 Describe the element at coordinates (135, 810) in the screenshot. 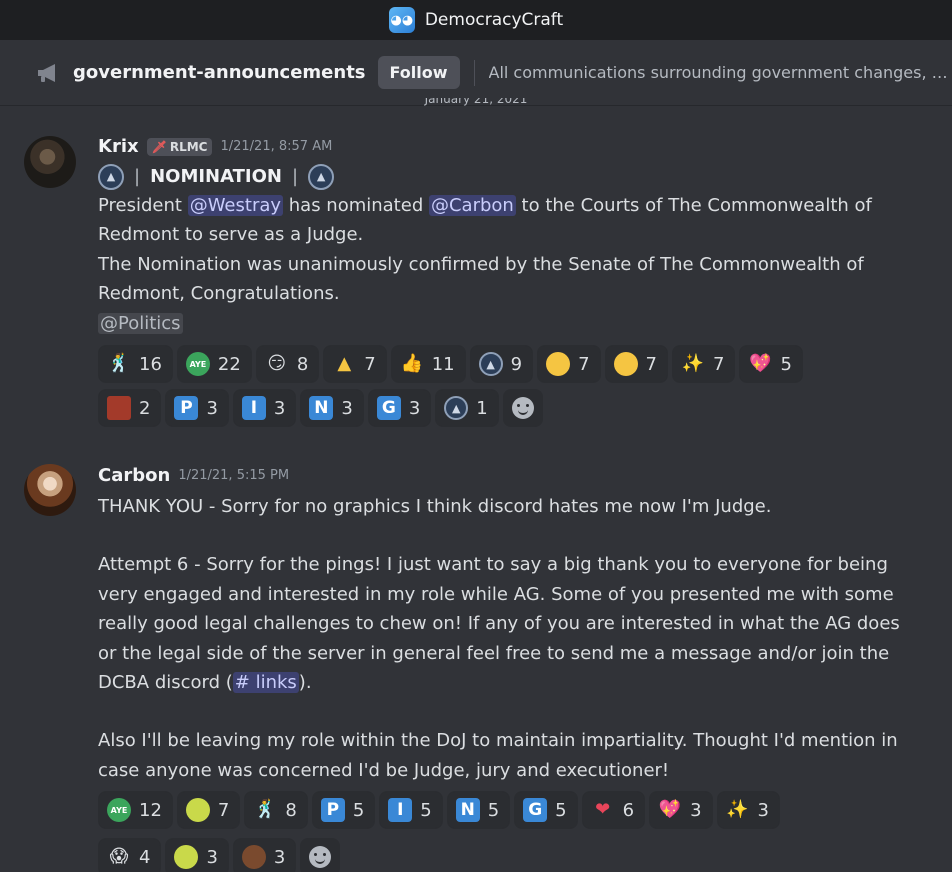

I see `reaction: AYE 12` at that location.